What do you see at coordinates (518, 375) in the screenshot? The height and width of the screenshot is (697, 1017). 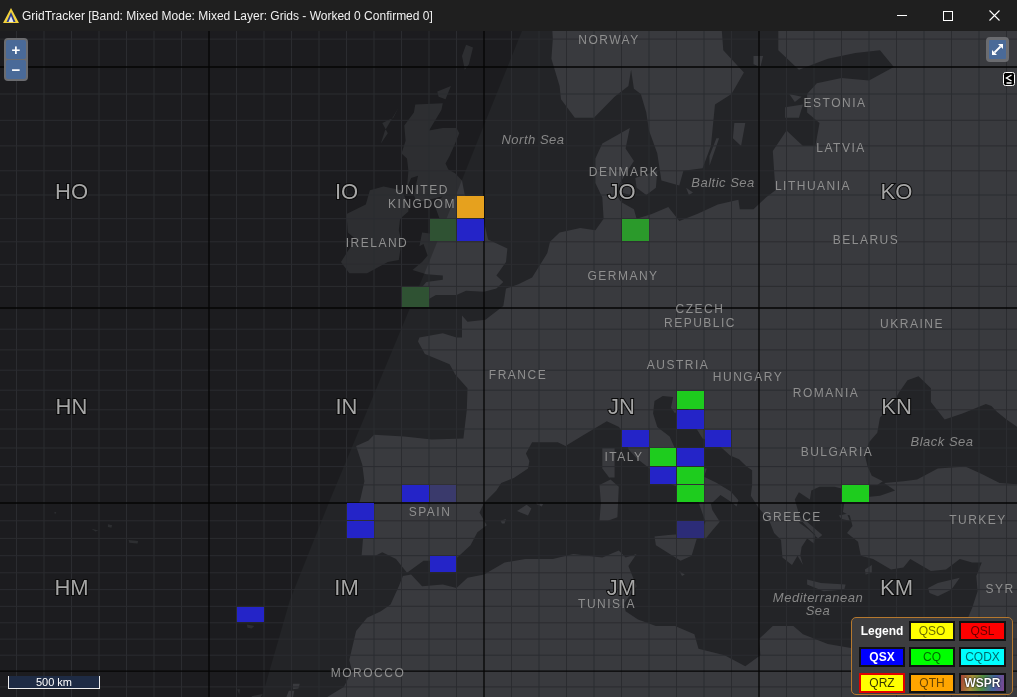 I see `country-label: FRANCE` at bounding box center [518, 375].